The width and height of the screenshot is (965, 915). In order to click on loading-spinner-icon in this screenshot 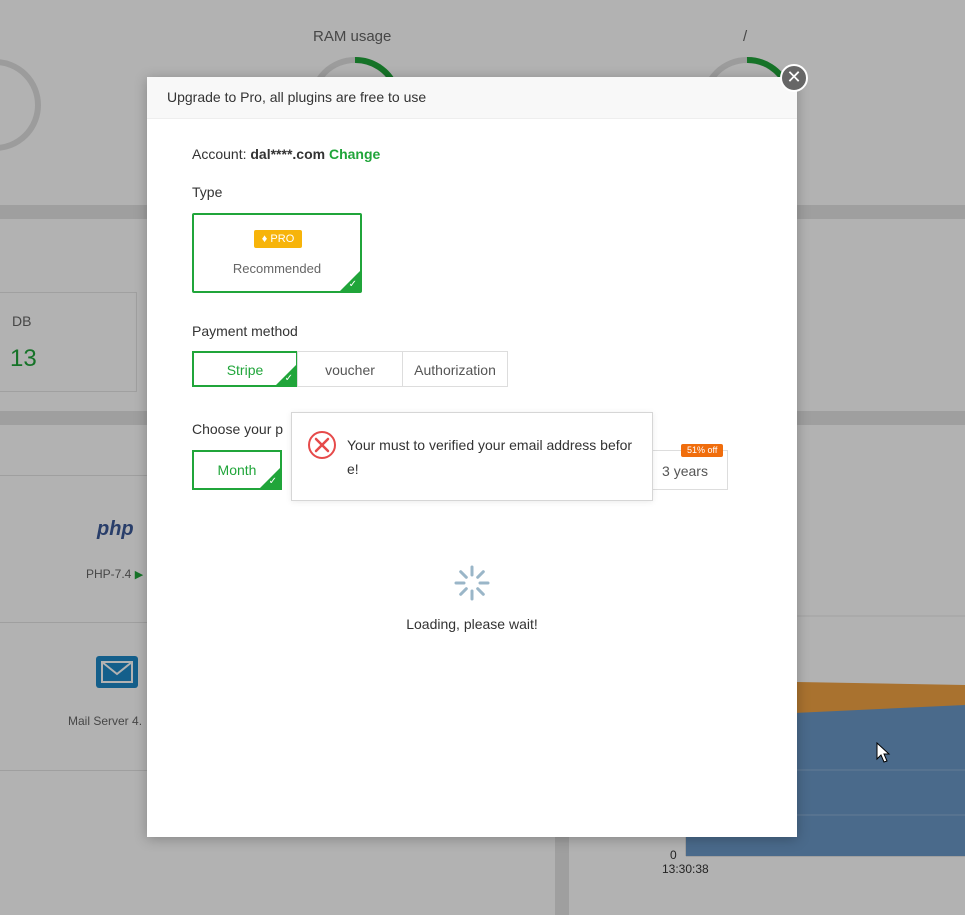, I will do `click(472, 583)`.